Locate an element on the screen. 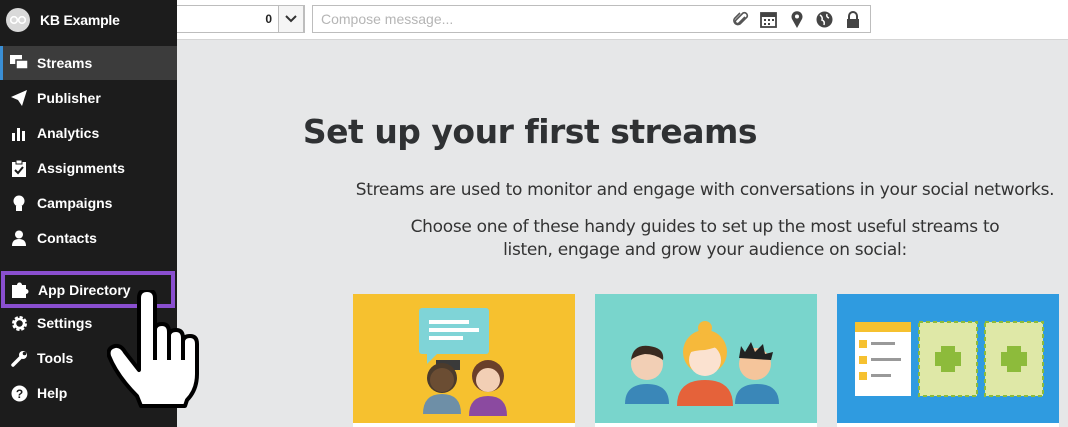 The image size is (1068, 427). sidebar-item-publisher: Publisher is located at coordinates (88, 98).